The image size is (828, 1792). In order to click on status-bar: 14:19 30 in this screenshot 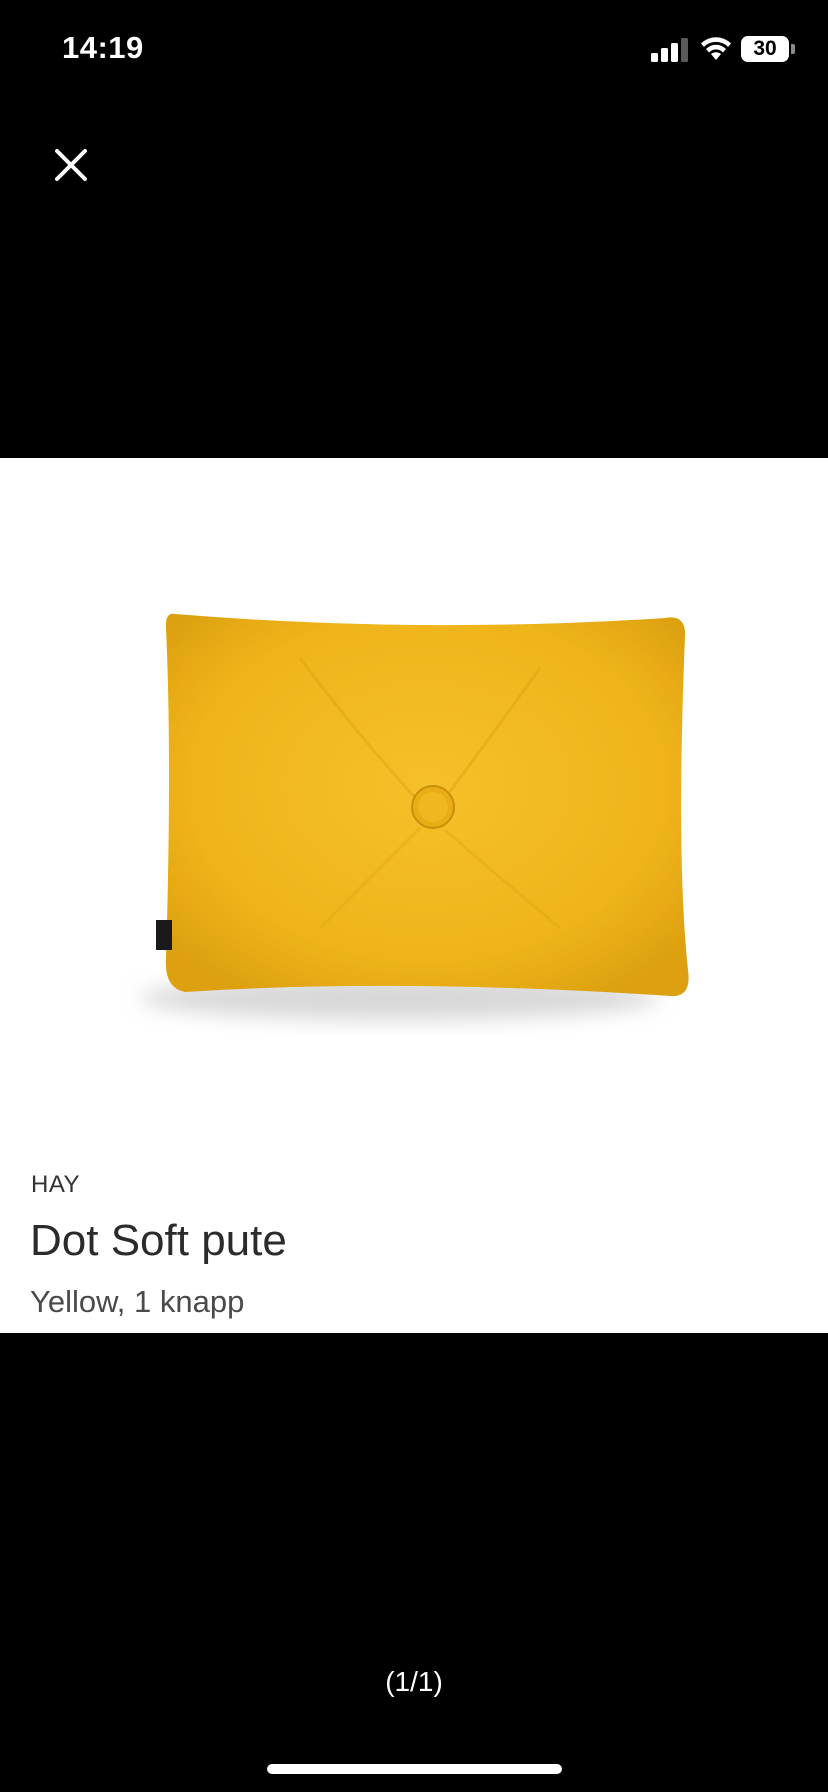, I will do `click(414, 50)`.